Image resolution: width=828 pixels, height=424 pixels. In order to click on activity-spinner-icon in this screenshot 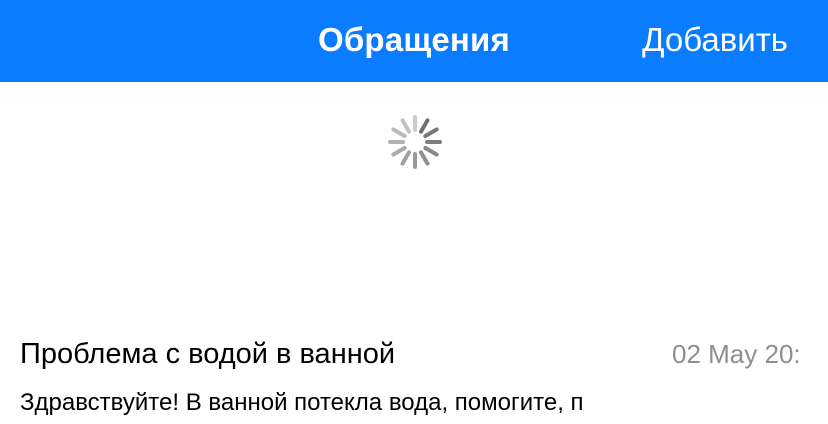, I will do `click(415, 142)`.